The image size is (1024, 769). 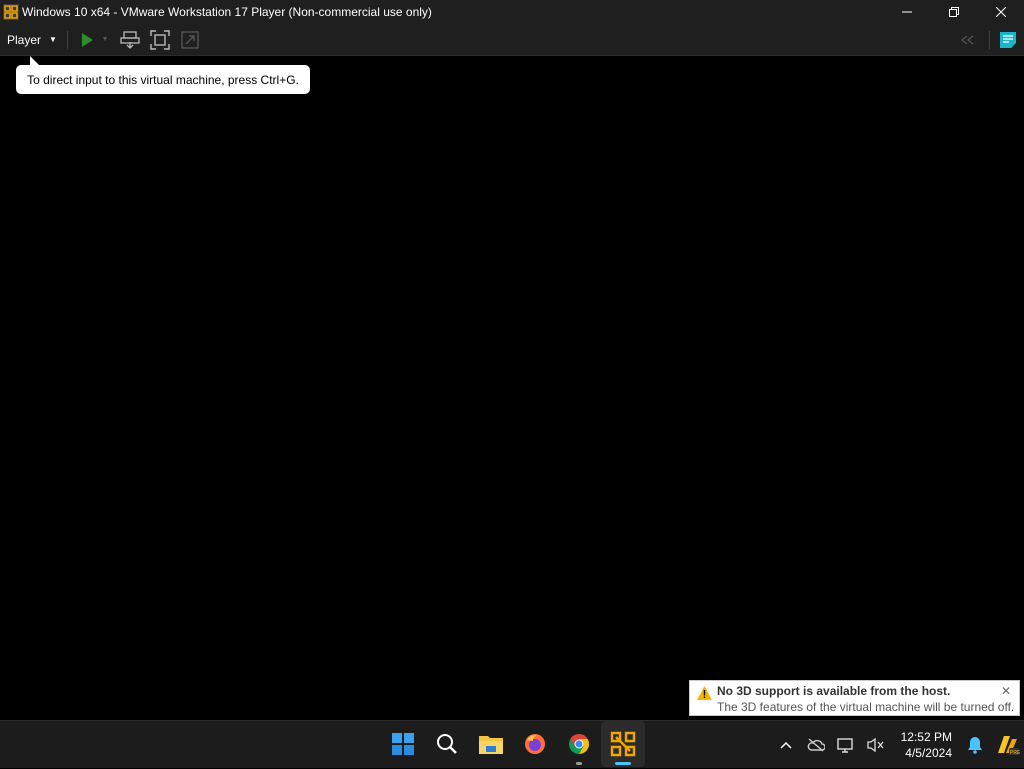 What do you see at coordinates (1015, 753) in the screenshot?
I see `svg-text: PRE` at bounding box center [1015, 753].